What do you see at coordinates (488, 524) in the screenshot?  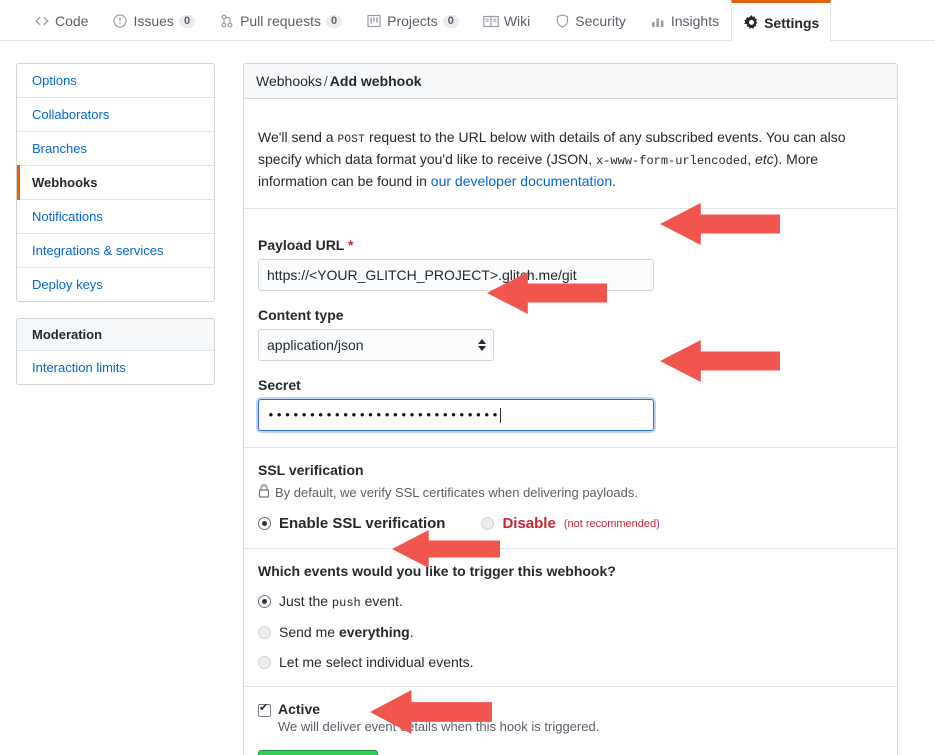 I see `ssl-disable-radio` at bounding box center [488, 524].